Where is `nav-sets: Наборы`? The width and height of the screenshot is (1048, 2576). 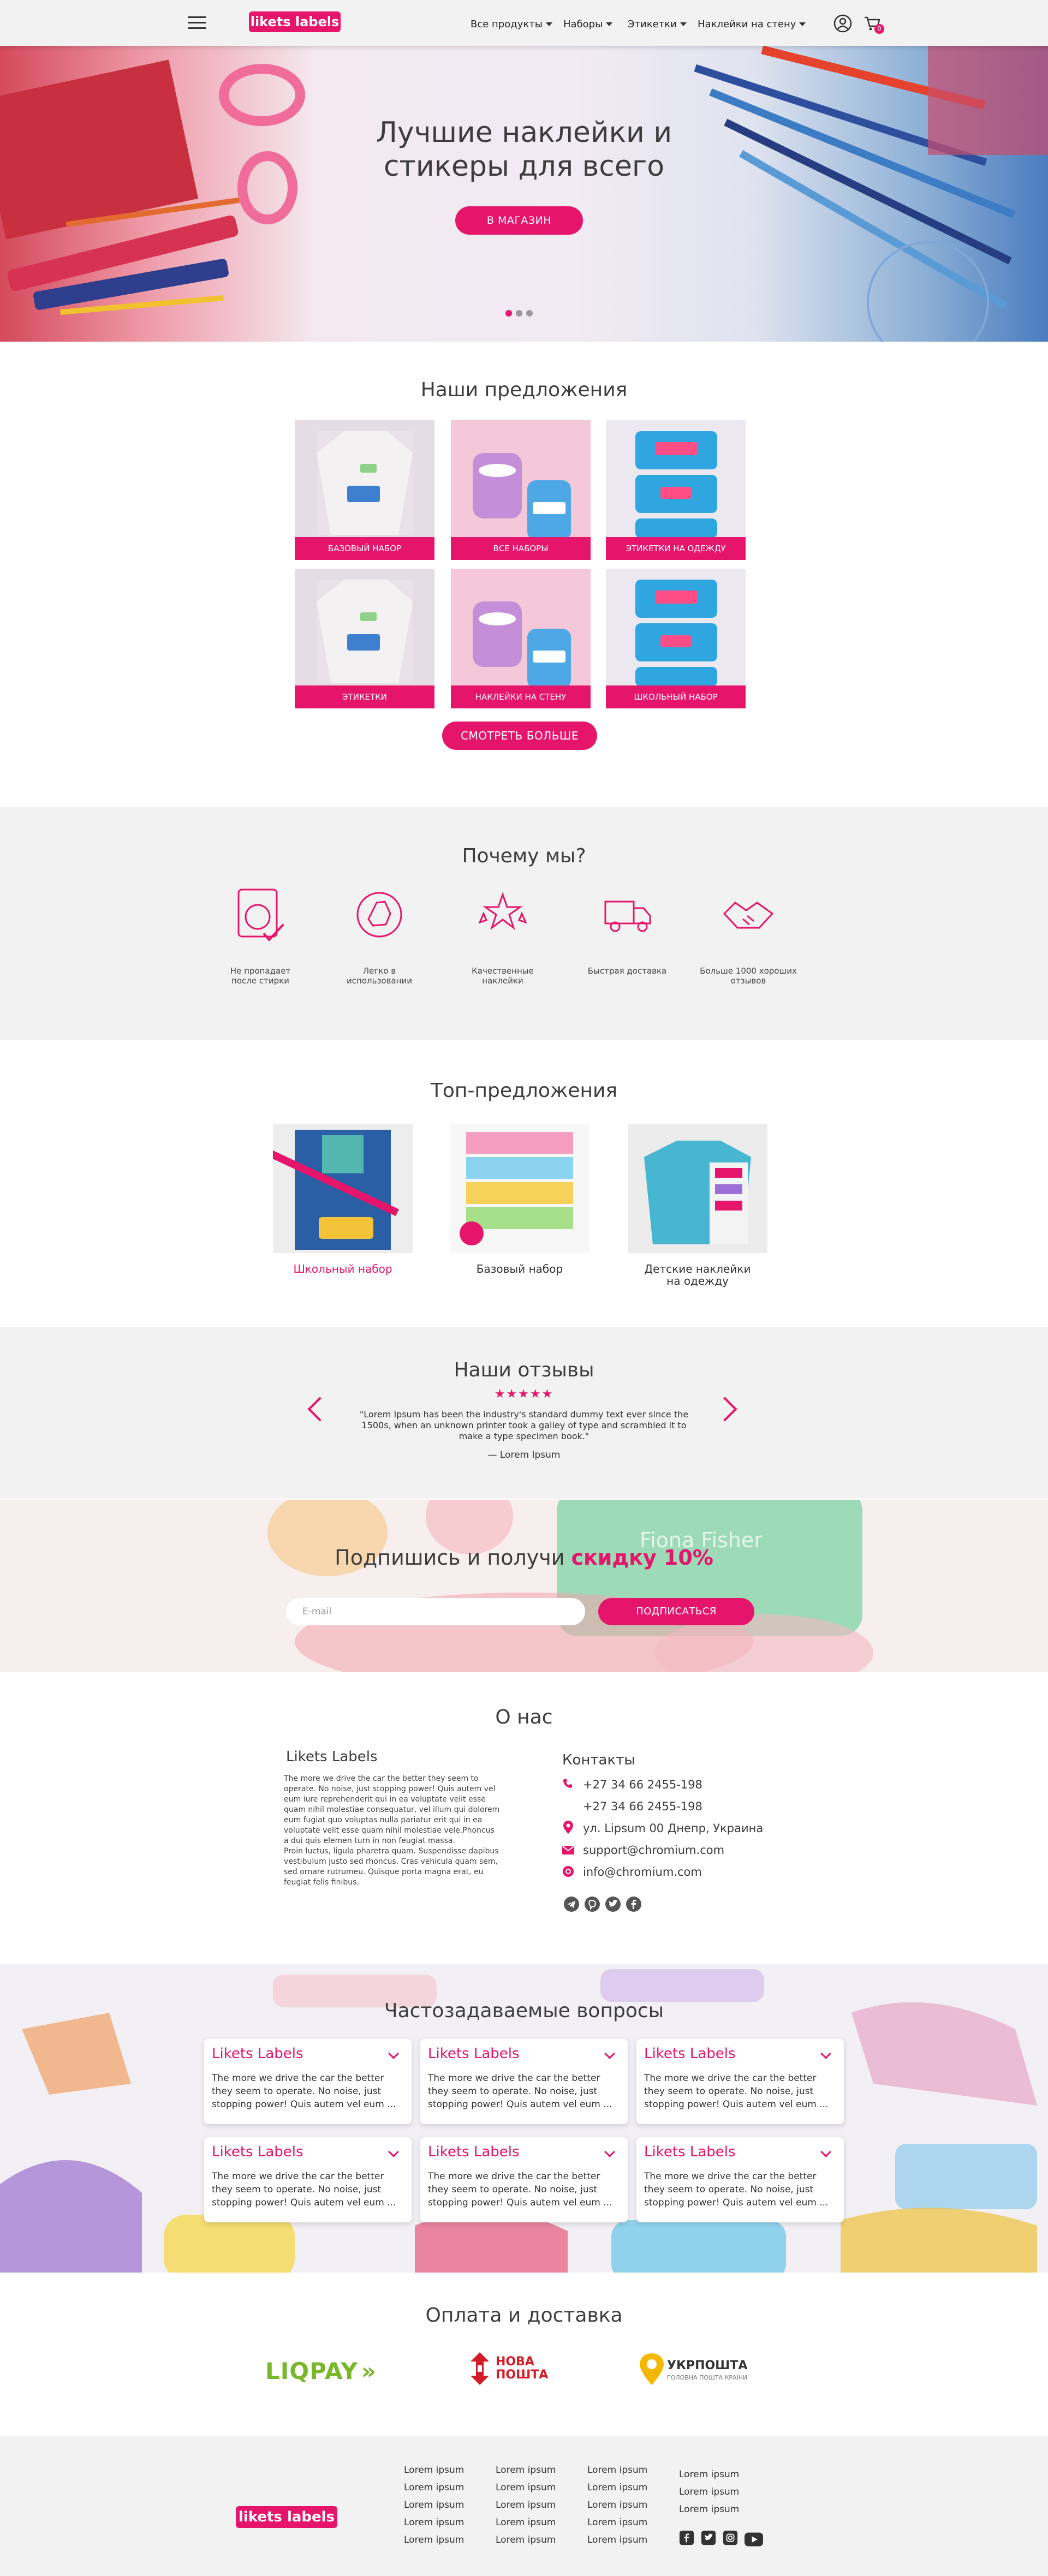 nav-sets: Наборы is located at coordinates (588, 24).